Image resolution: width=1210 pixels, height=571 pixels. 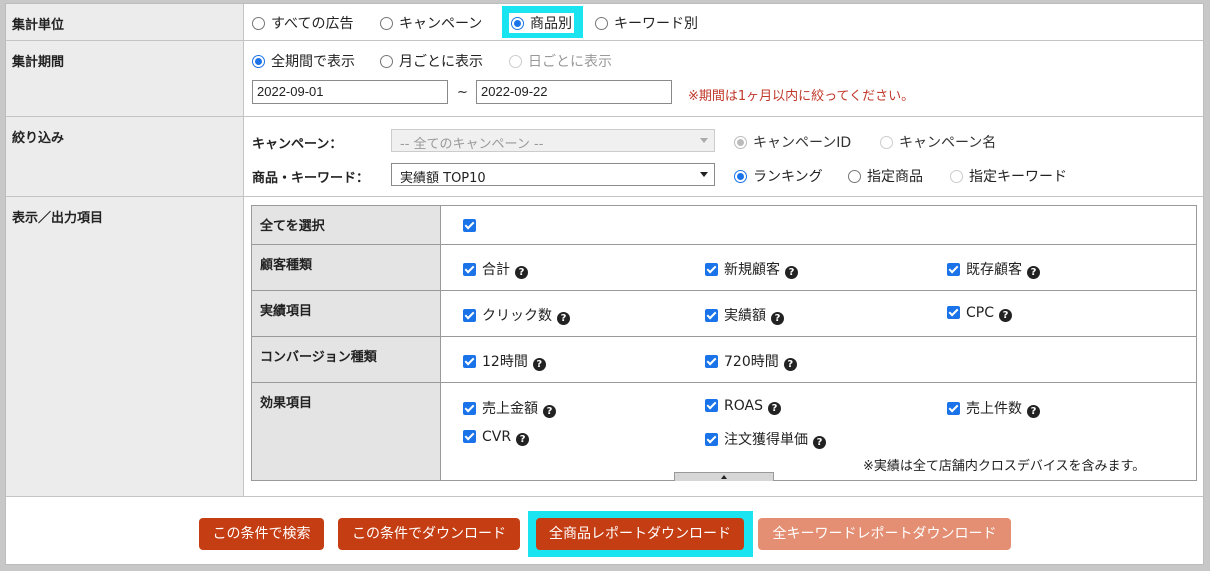 I want to click on radio-all-ads: すべての広告, so click(x=302, y=23).